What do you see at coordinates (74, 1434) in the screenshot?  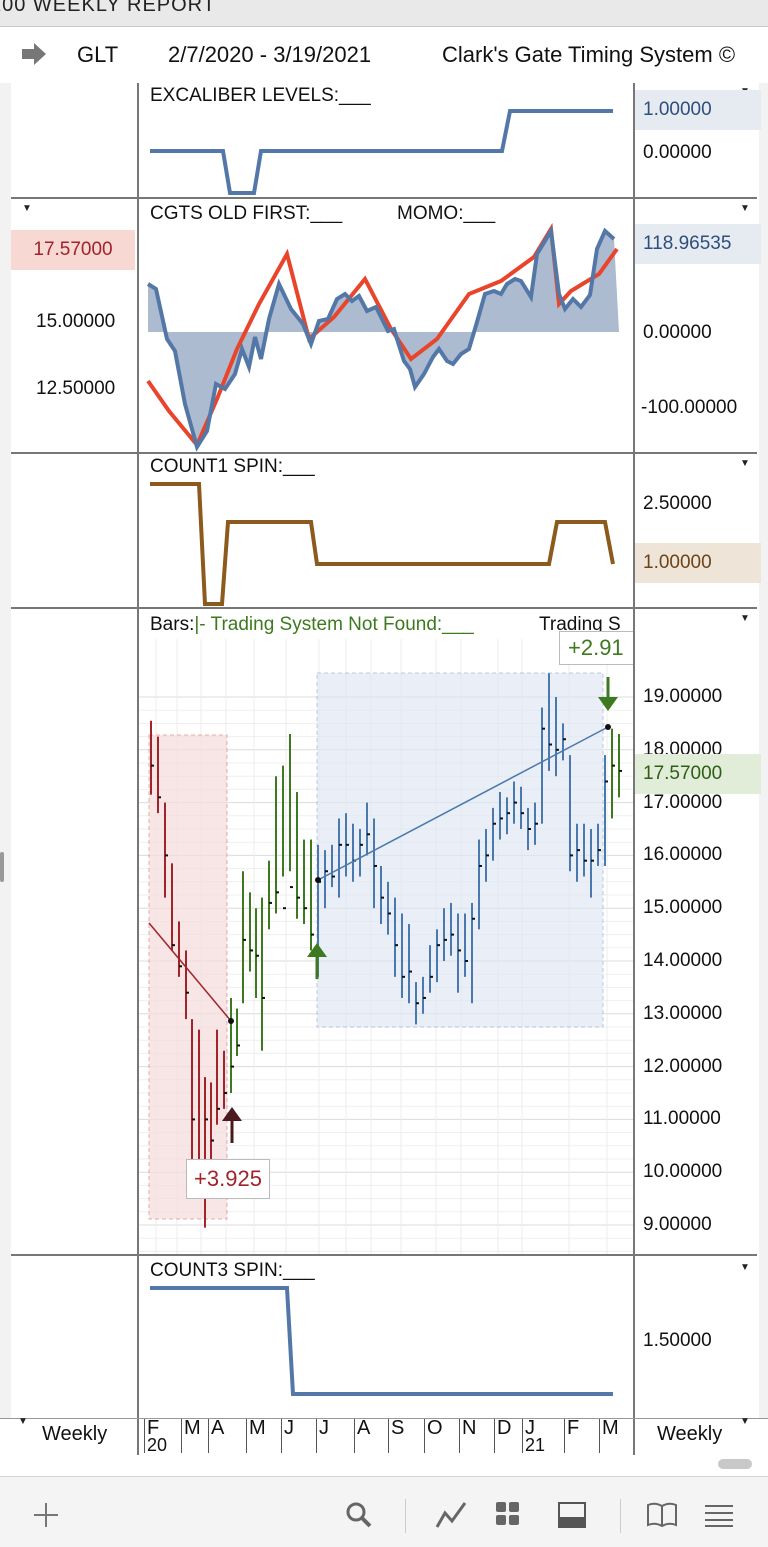 I see `period-selector-left: Weekly` at bounding box center [74, 1434].